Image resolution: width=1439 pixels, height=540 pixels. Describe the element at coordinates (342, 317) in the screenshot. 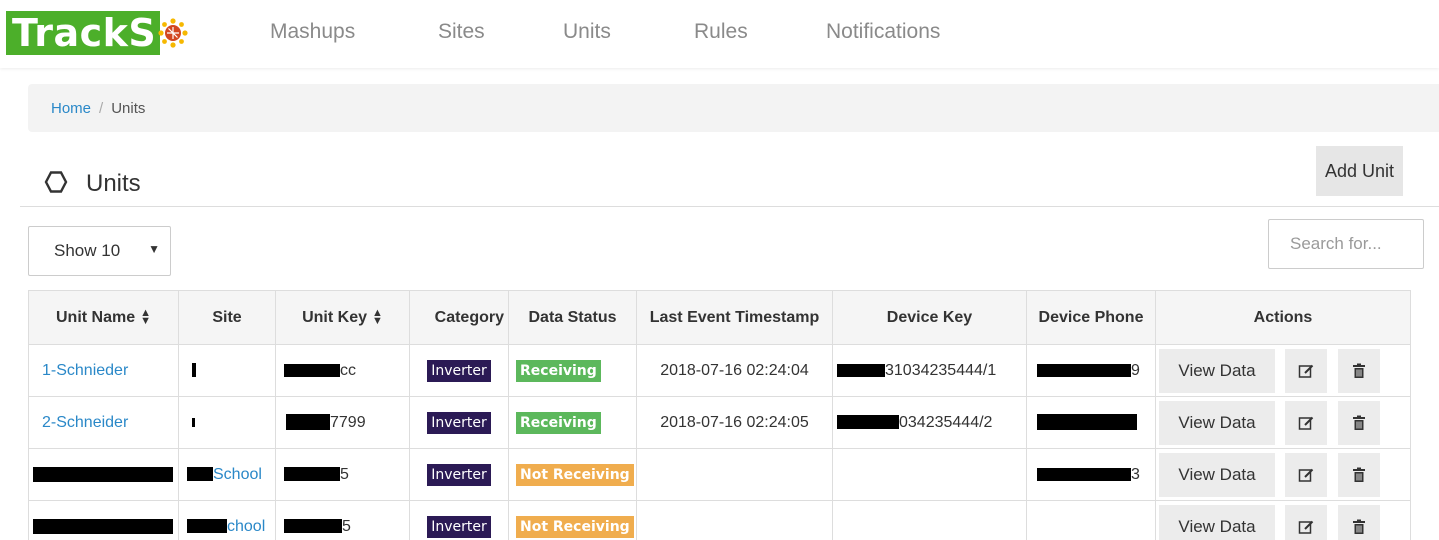

I see `col-unit-key: Unit Key ▲ ▼` at that location.